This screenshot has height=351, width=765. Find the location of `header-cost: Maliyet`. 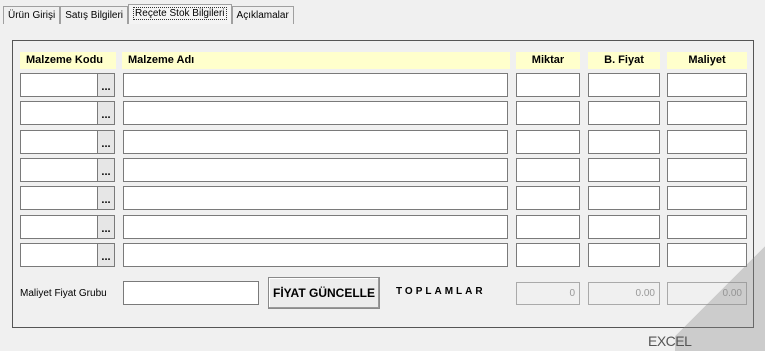

header-cost: Maliyet is located at coordinates (707, 60).